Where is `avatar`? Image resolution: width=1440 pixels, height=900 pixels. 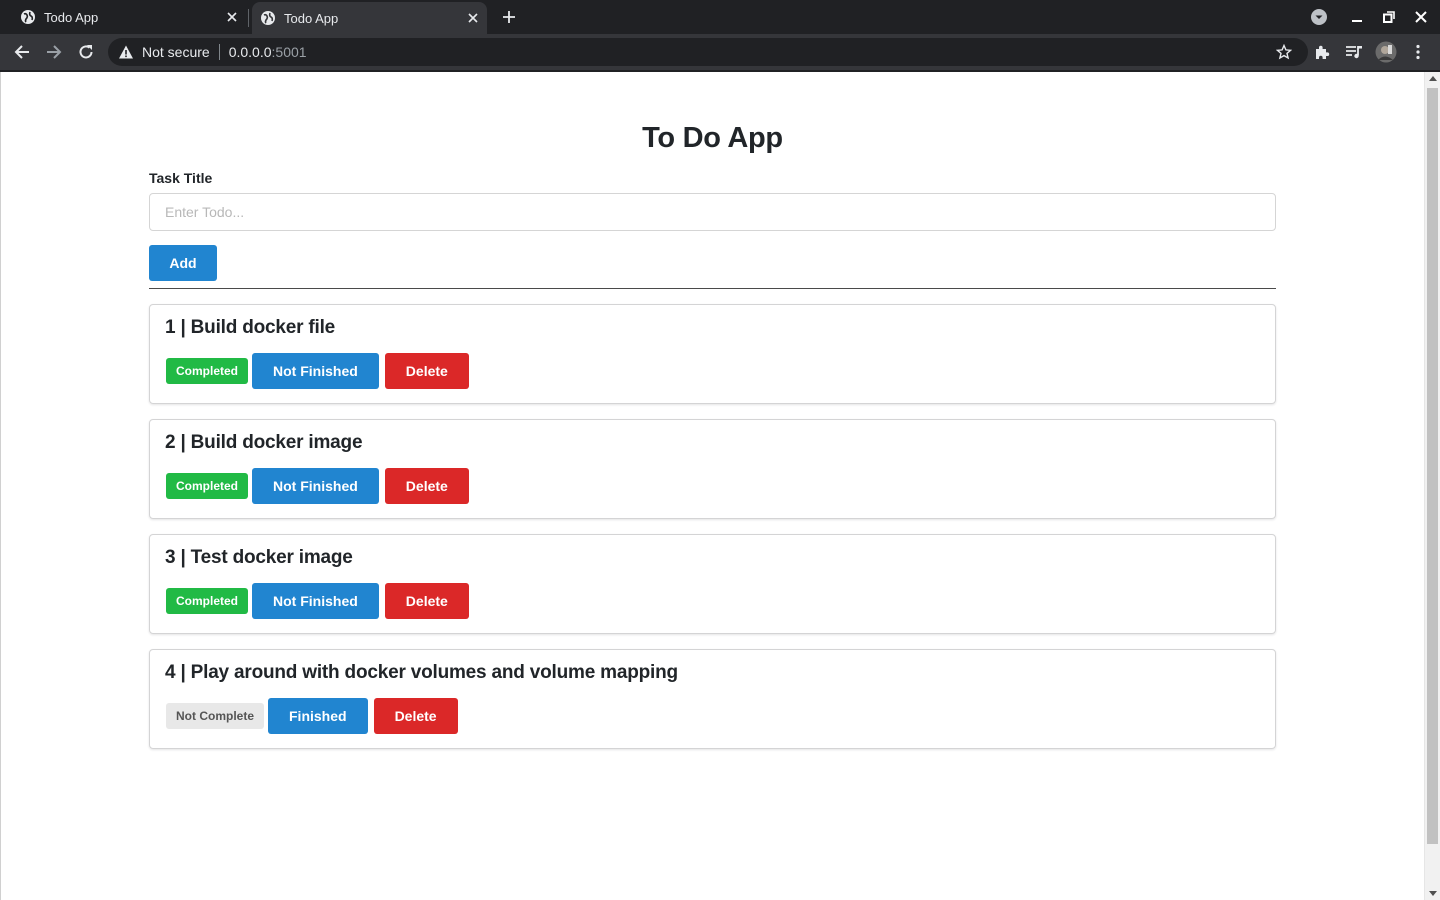
avatar is located at coordinates (1386, 52).